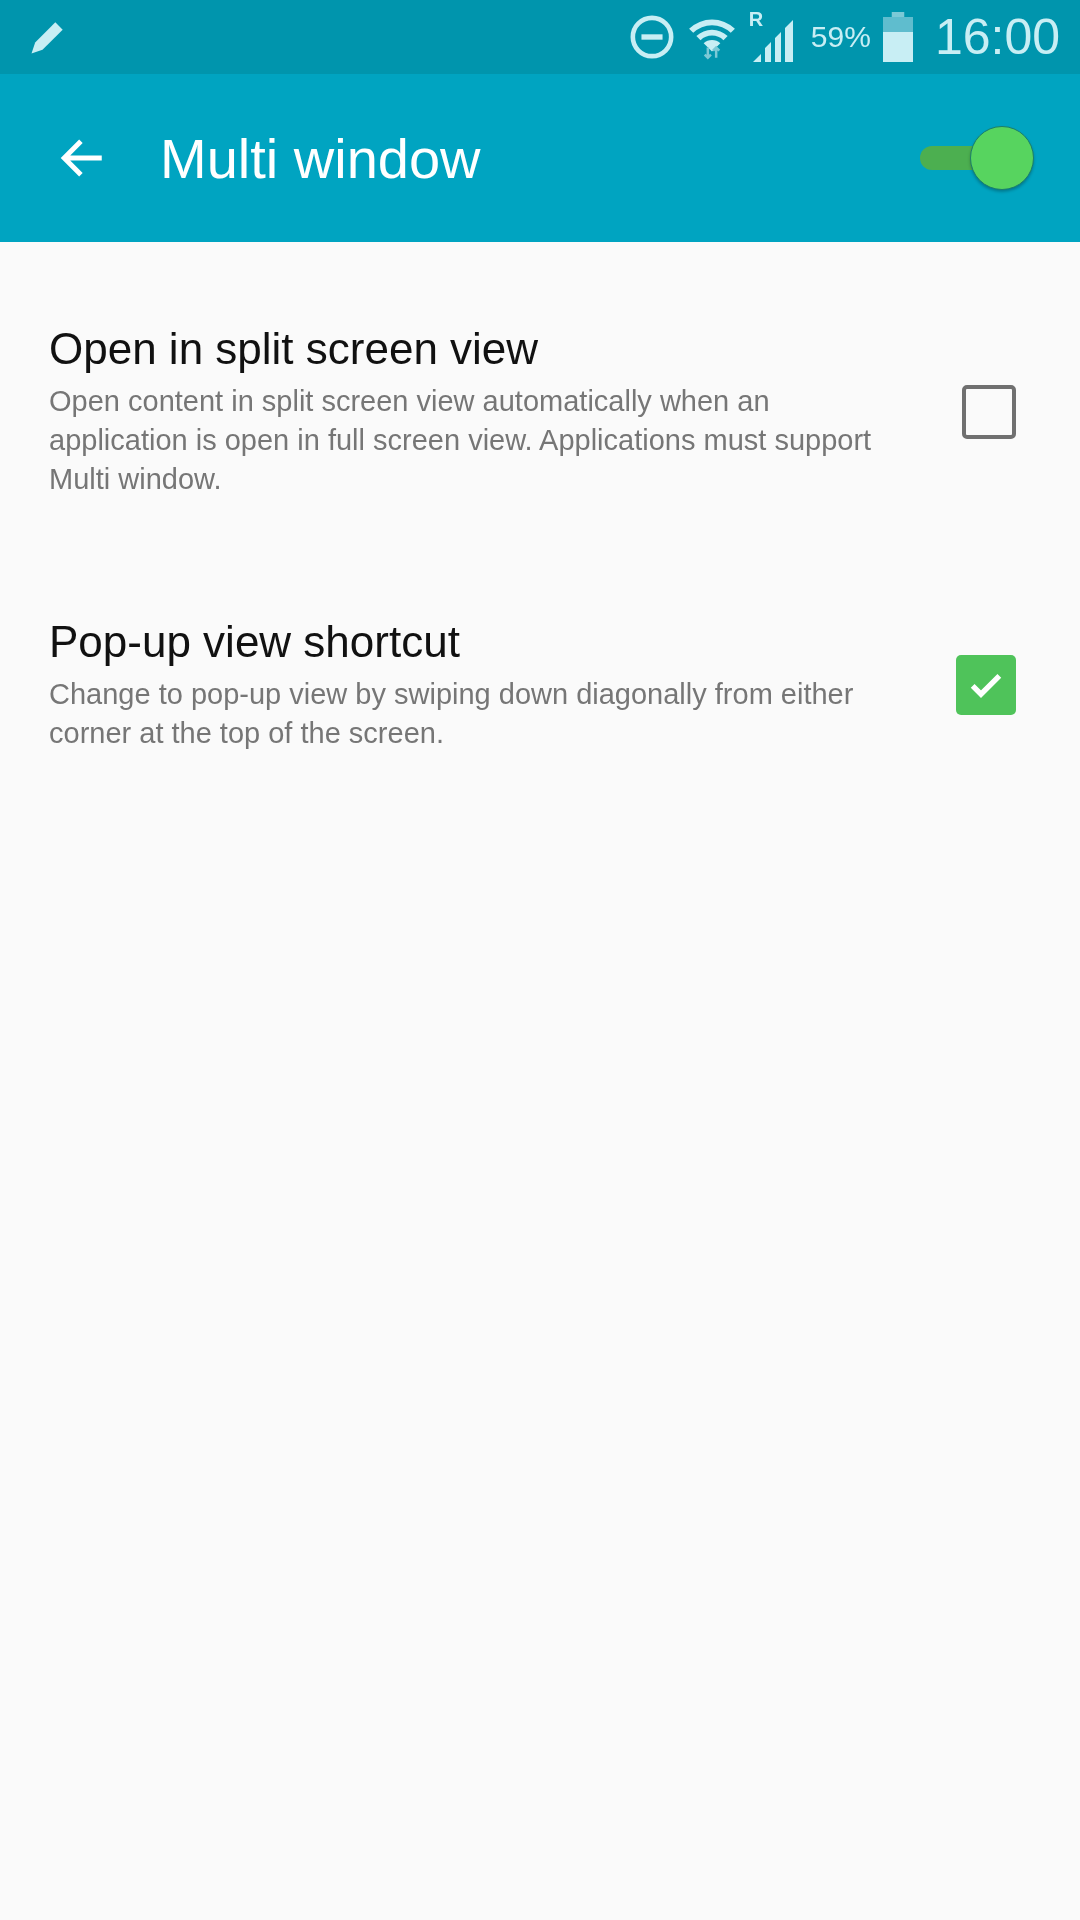 This screenshot has height=1920, width=1080. What do you see at coordinates (977, 158) in the screenshot?
I see `master-switch` at bounding box center [977, 158].